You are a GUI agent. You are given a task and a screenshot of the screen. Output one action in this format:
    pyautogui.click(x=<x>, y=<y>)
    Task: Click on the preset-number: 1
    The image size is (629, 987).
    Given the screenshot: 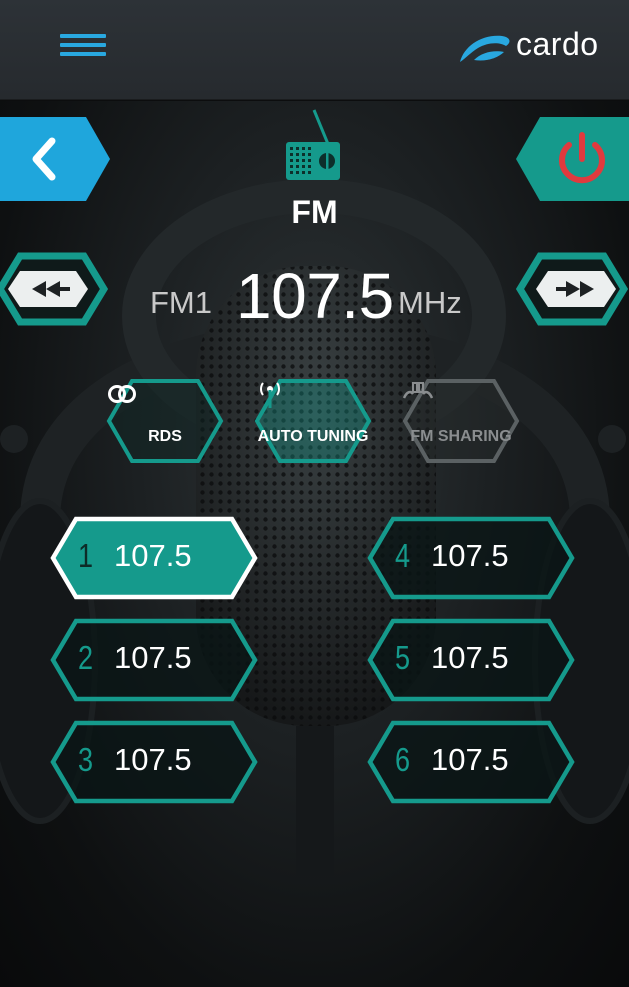 What is the action you would take?
    pyautogui.click(x=86, y=555)
    